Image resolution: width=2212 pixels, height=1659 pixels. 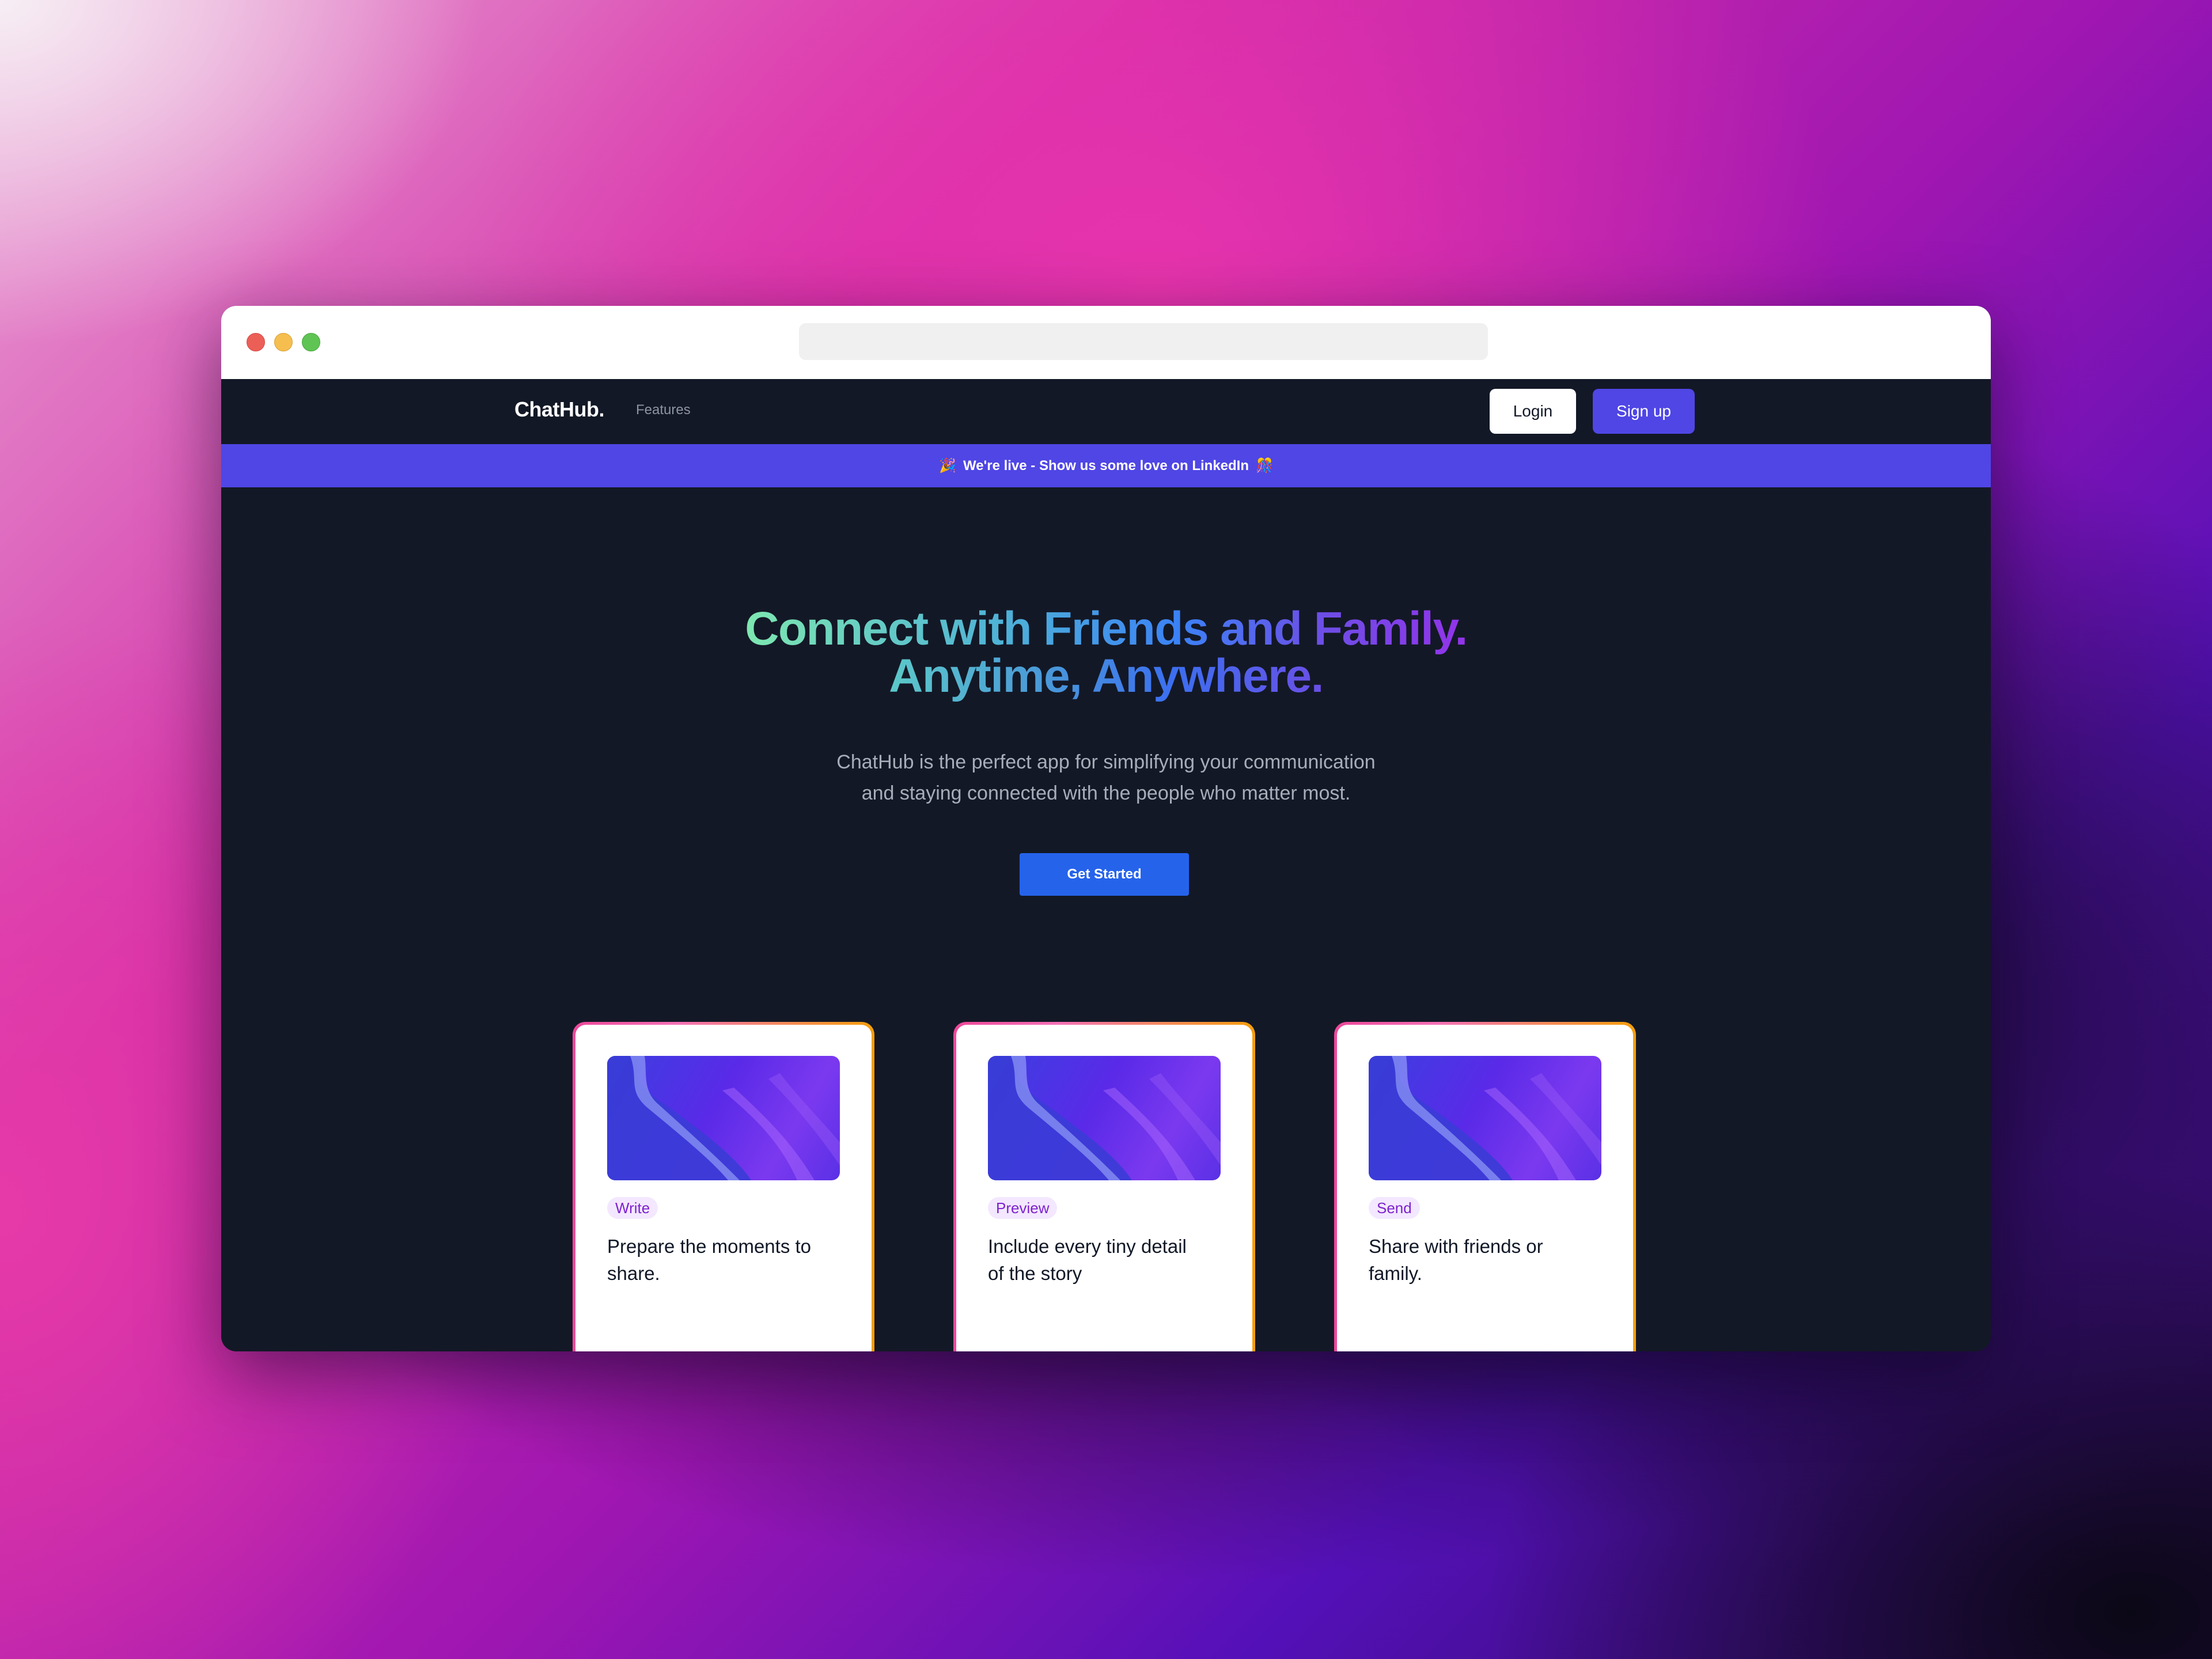 I want to click on feature-card-write: Write Prepare the moments to share., so click(x=723, y=1186).